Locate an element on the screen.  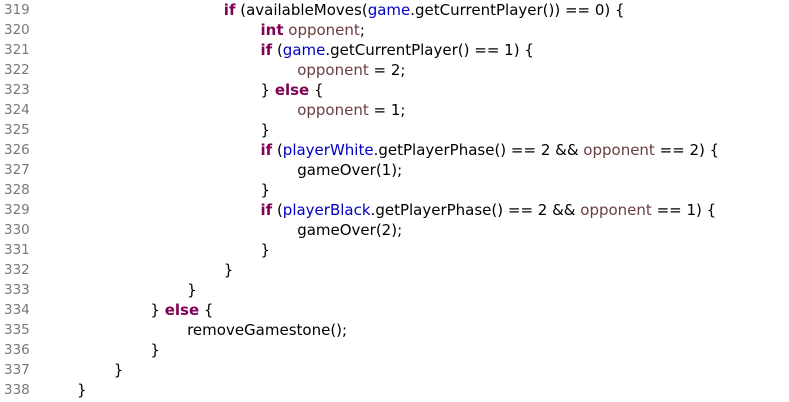
code-token: == 1) { is located at coordinates (684, 210).